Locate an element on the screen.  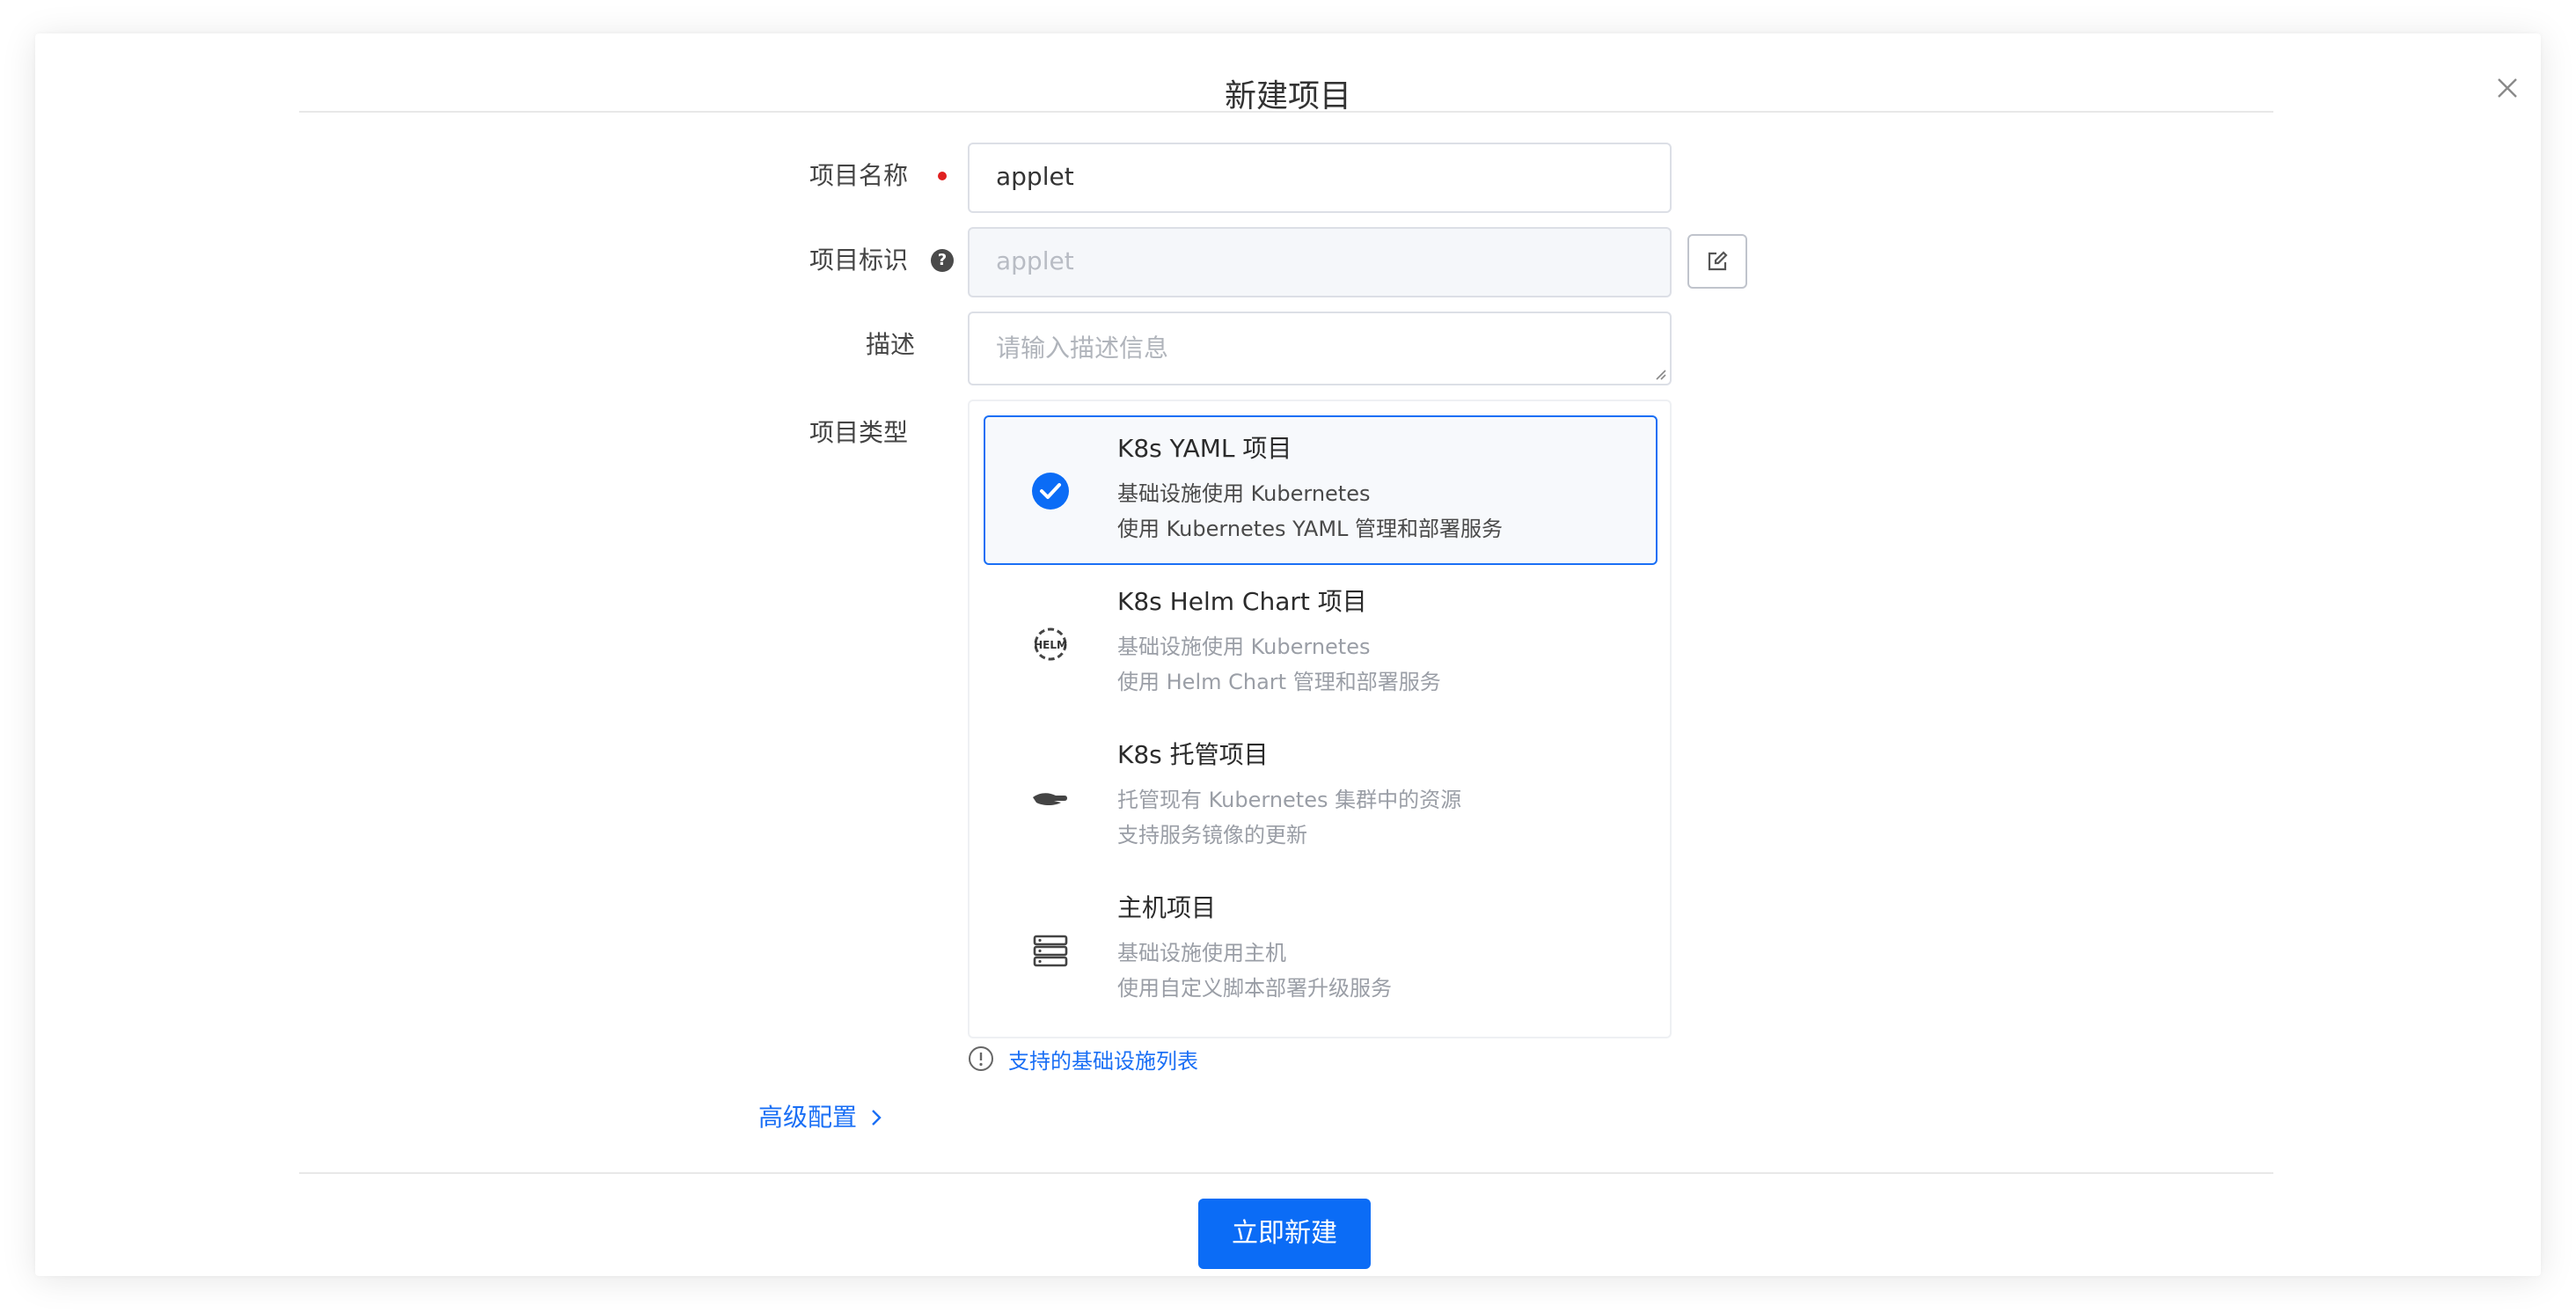
type-desc-line1: 基础设施使用主机 is located at coordinates (1201, 953).